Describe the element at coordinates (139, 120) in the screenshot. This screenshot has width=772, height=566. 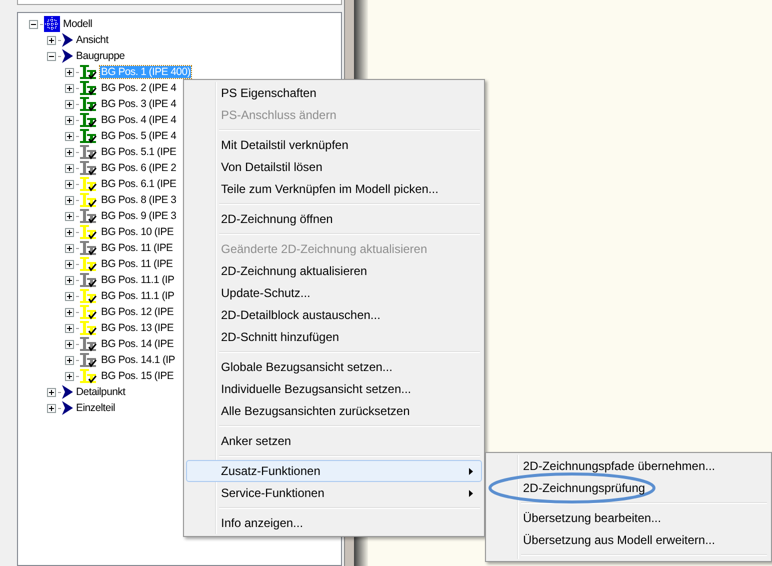
I see `tree-item-label: BG Pos. 4 (IPE 4` at that location.